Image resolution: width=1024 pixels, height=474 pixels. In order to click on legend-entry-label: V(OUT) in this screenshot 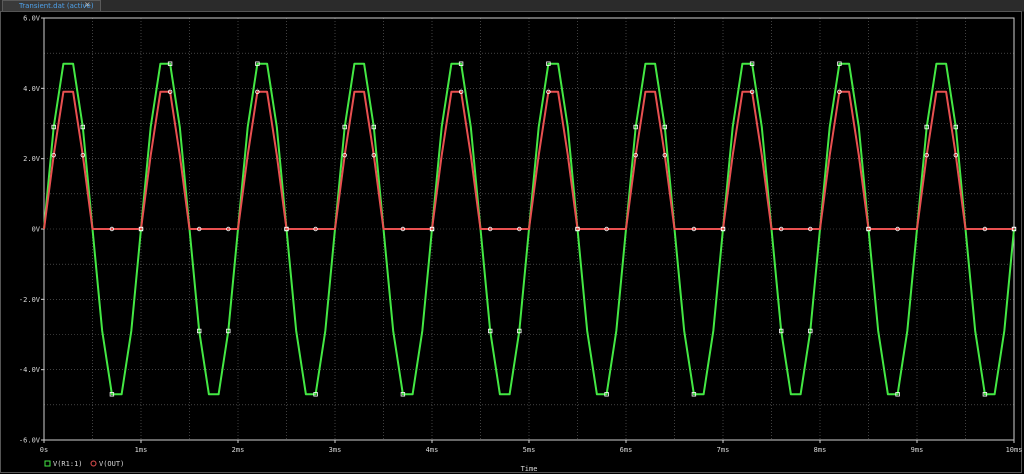, I will do `click(111, 464)`.